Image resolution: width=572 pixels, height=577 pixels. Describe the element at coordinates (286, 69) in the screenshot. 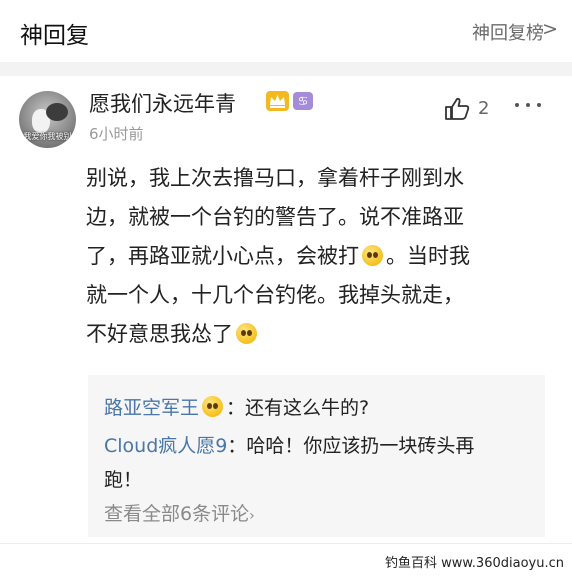

I see `section-divider` at that location.